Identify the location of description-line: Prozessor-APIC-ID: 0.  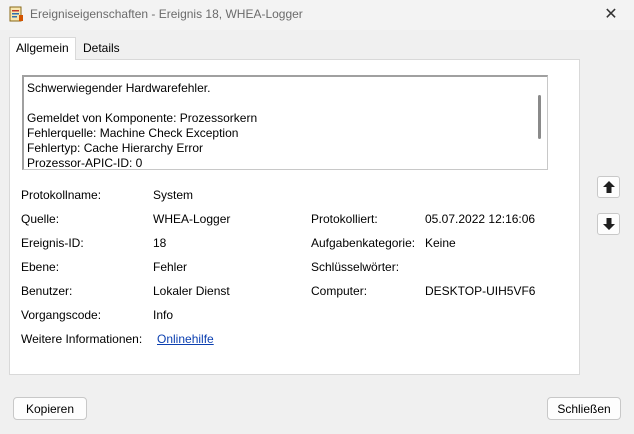
(85, 163).